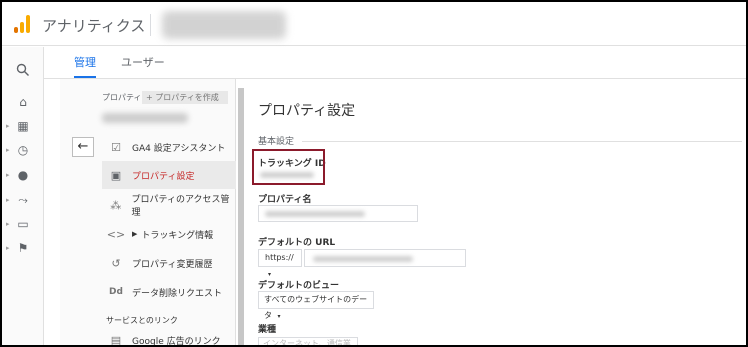  What do you see at coordinates (116, 292) in the screenshot?
I see `dd-icon: Dd` at bounding box center [116, 292].